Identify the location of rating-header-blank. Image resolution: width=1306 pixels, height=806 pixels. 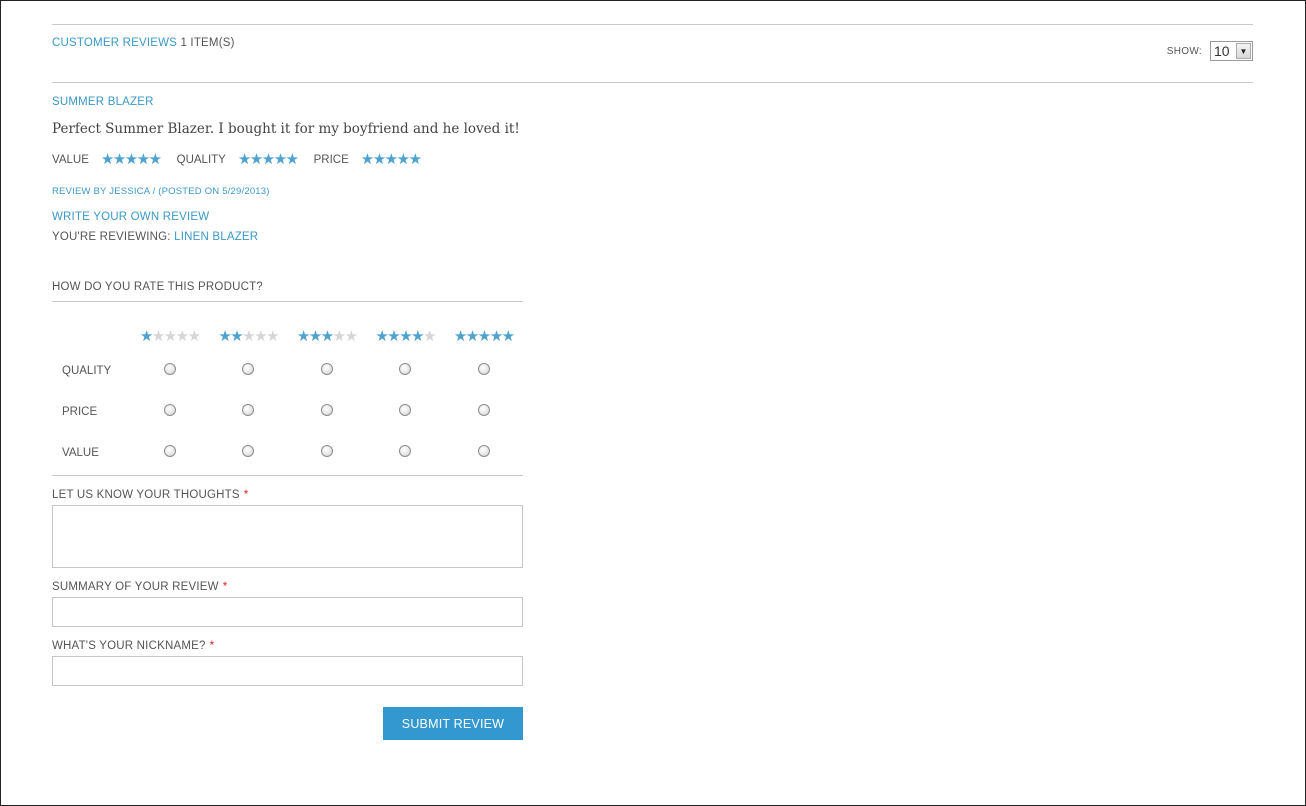
(91, 337).